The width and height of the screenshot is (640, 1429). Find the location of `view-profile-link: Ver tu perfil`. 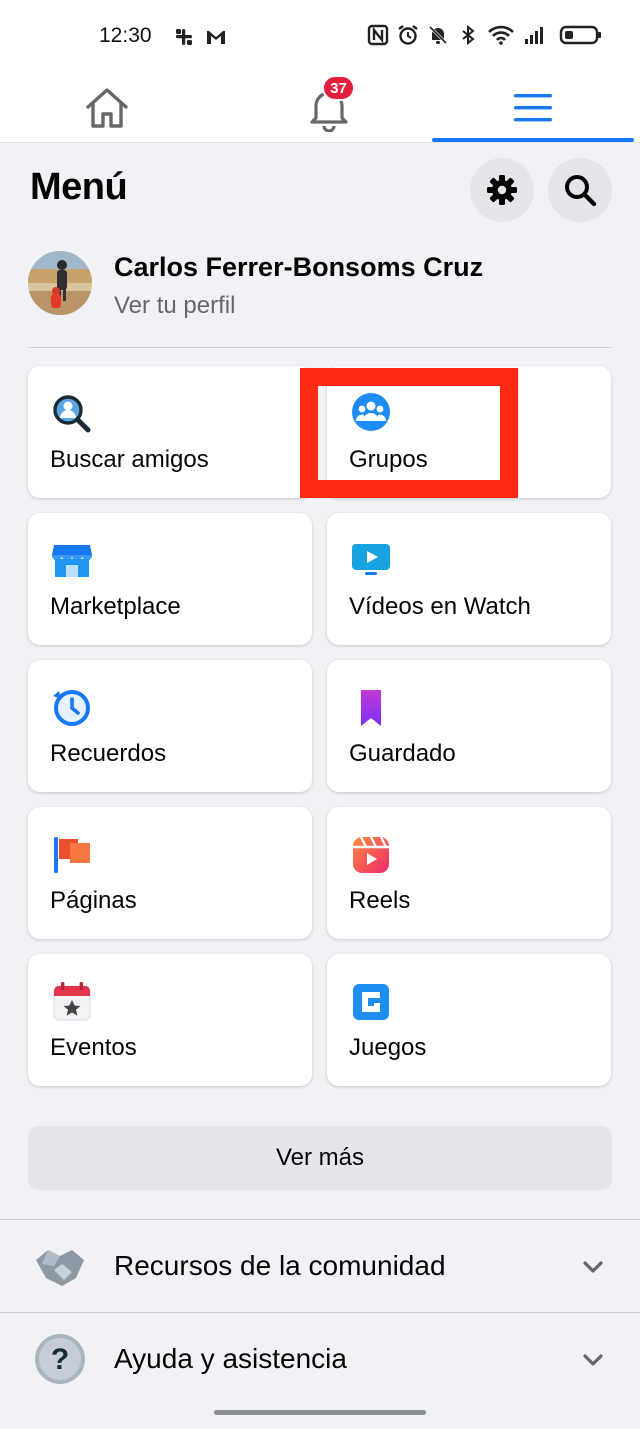

view-profile-link: Ver tu perfil is located at coordinates (174, 306).